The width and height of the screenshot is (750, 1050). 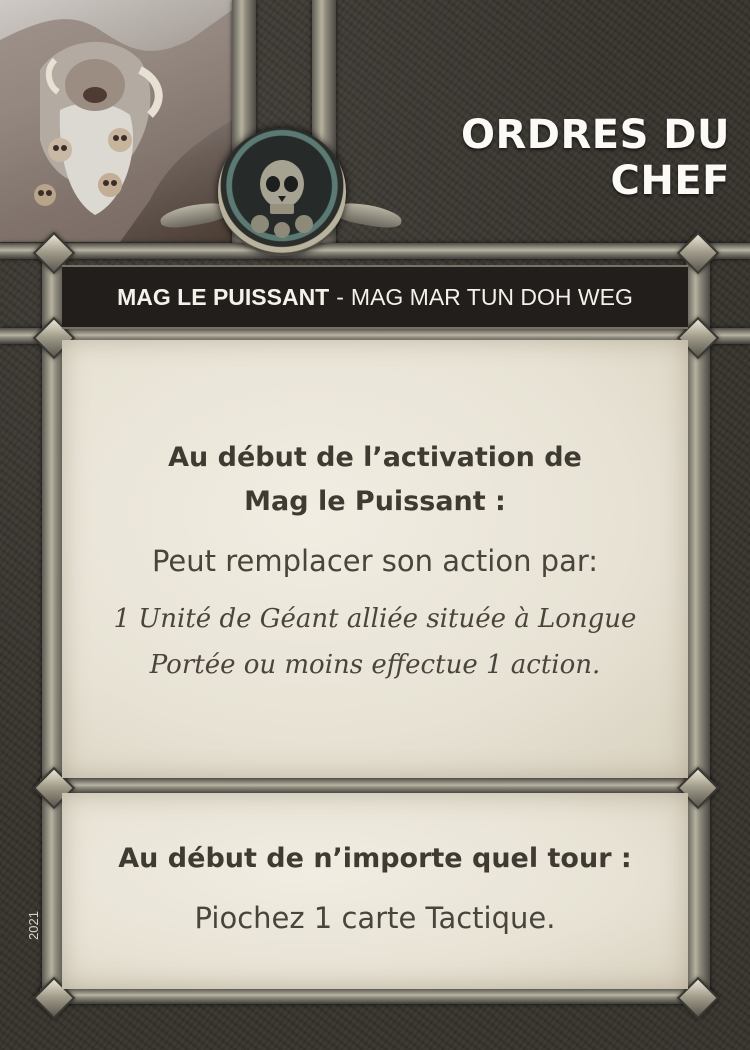 What do you see at coordinates (375, 918) in the screenshot?
I see `ability2-effect: Piochez 1 carte Tactique.` at bounding box center [375, 918].